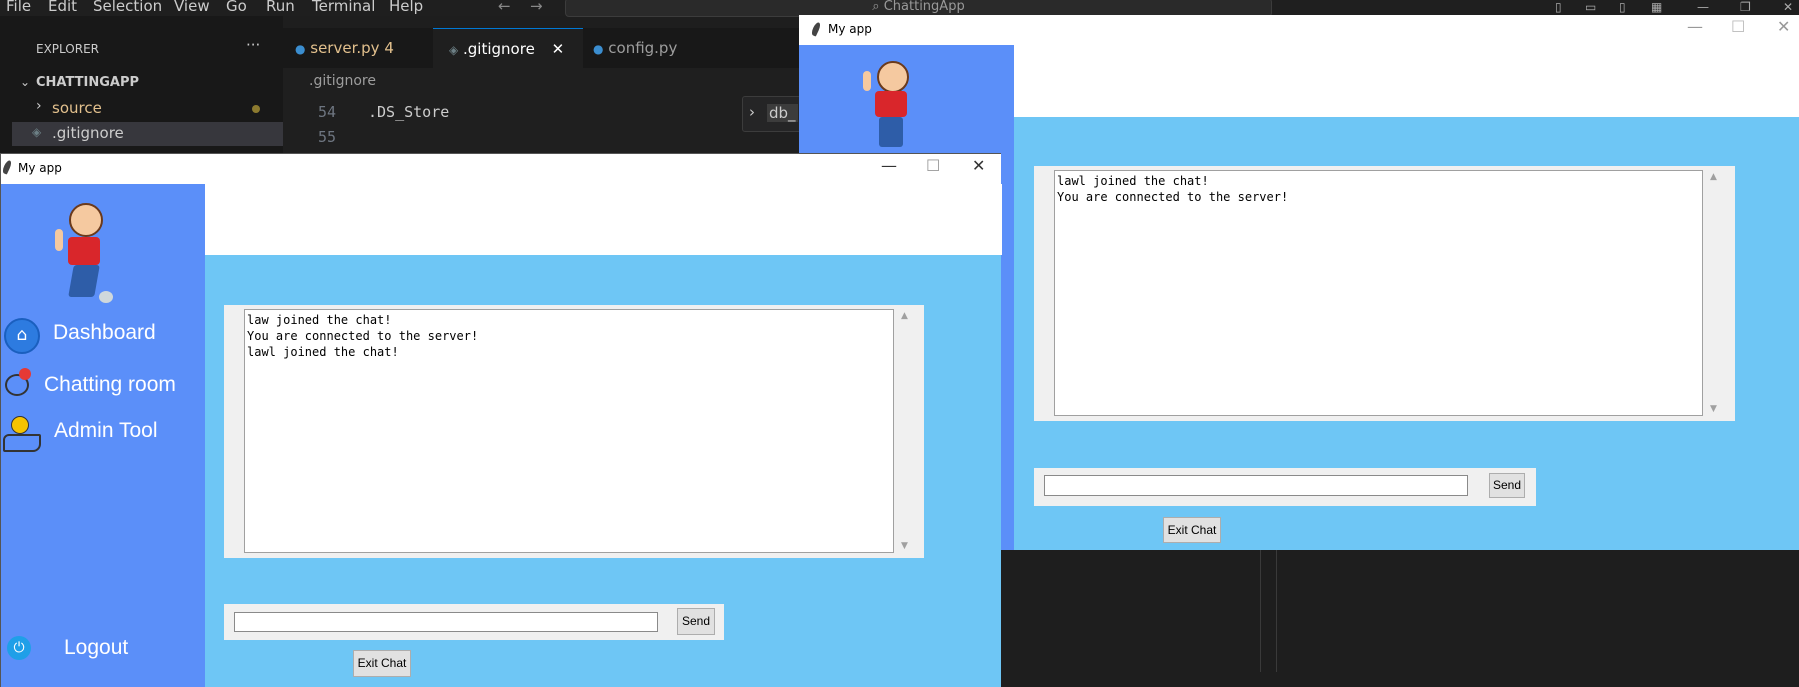 Image resolution: width=1799 pixels, height=687 pixels. I want to click on left-header-area, so click(603, 219).